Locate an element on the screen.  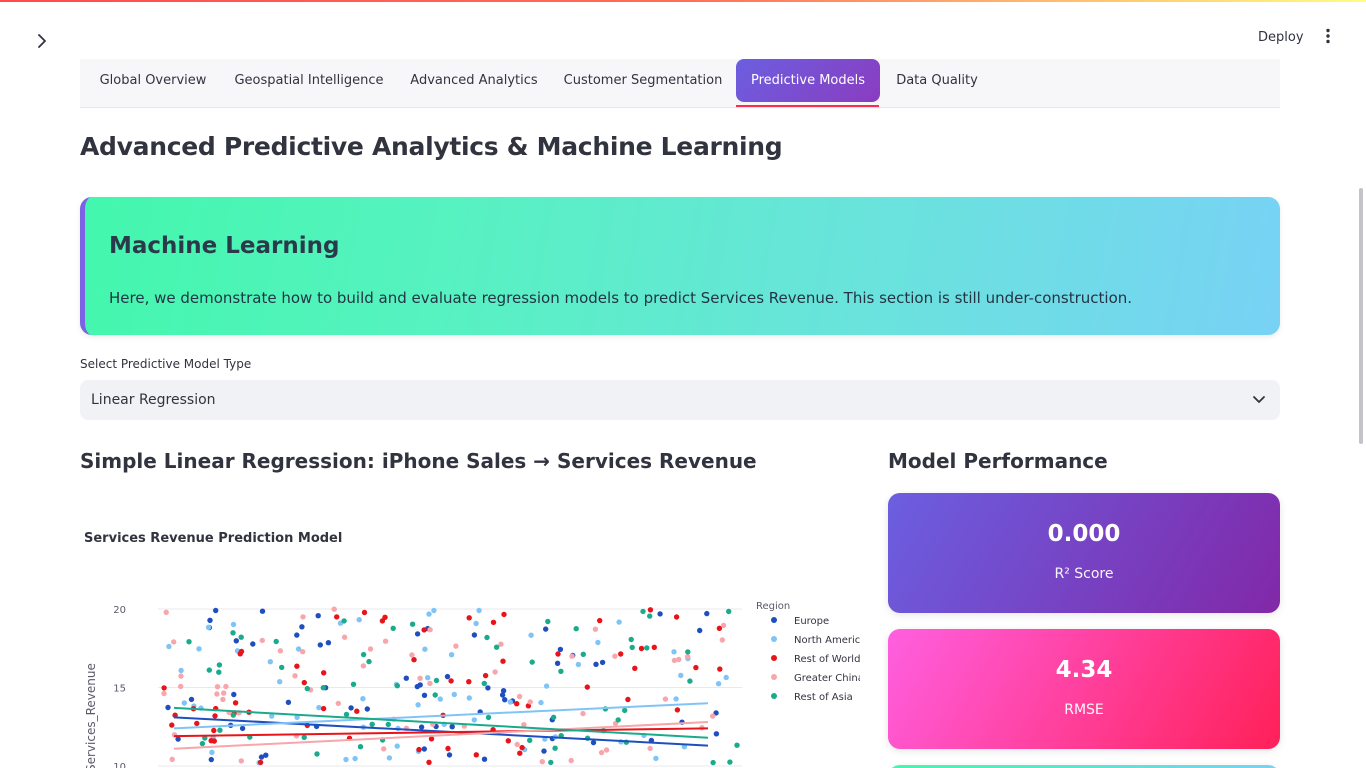
r2-score-card: 0.000 R² Score is located at coordinates (1084, 553).